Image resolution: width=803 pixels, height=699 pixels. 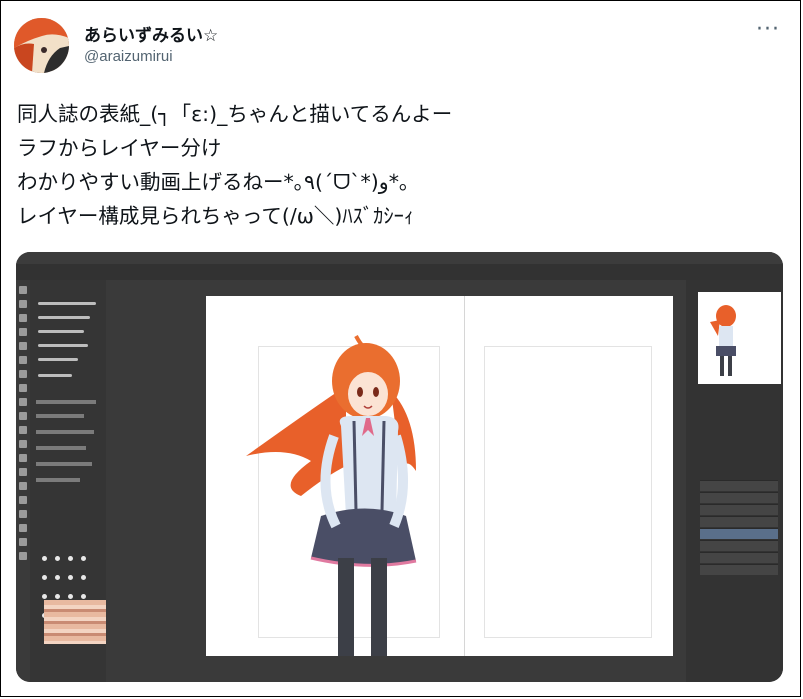 What do you see at coordinates (23, 481) in the screenshot?
I see `tool-palette` at bounding box center [23, 481].